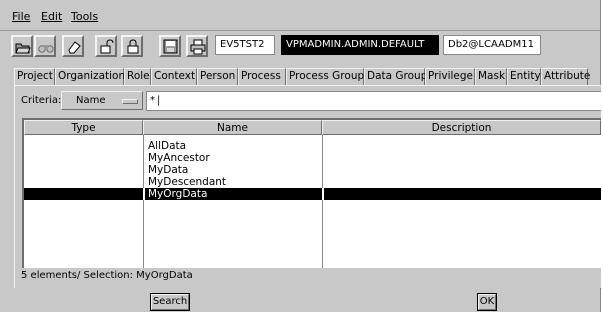 This screenshot has width=603, height=312. Describe the element at coordinates (34, 76) in the screenshot. I see `tab-project: Project` at that location.